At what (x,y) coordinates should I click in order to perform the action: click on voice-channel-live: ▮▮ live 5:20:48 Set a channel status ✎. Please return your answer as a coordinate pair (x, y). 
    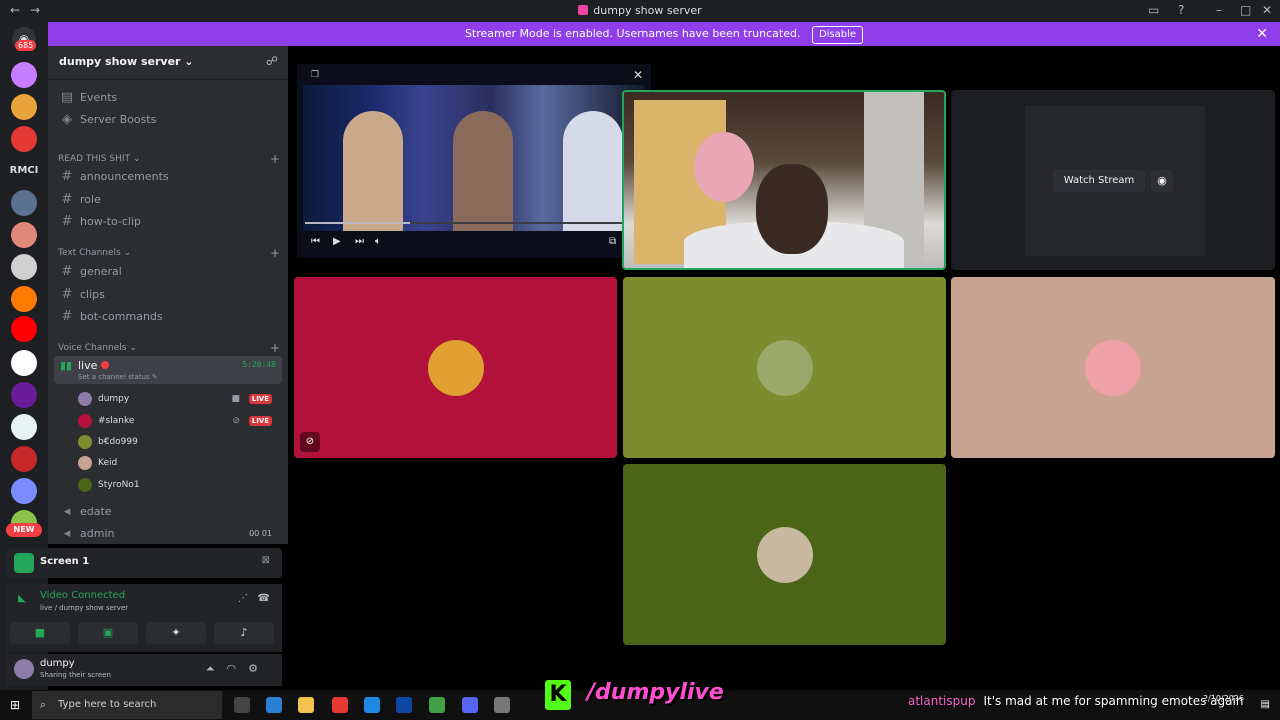
    Looking at the image, I should click on (168, 370).